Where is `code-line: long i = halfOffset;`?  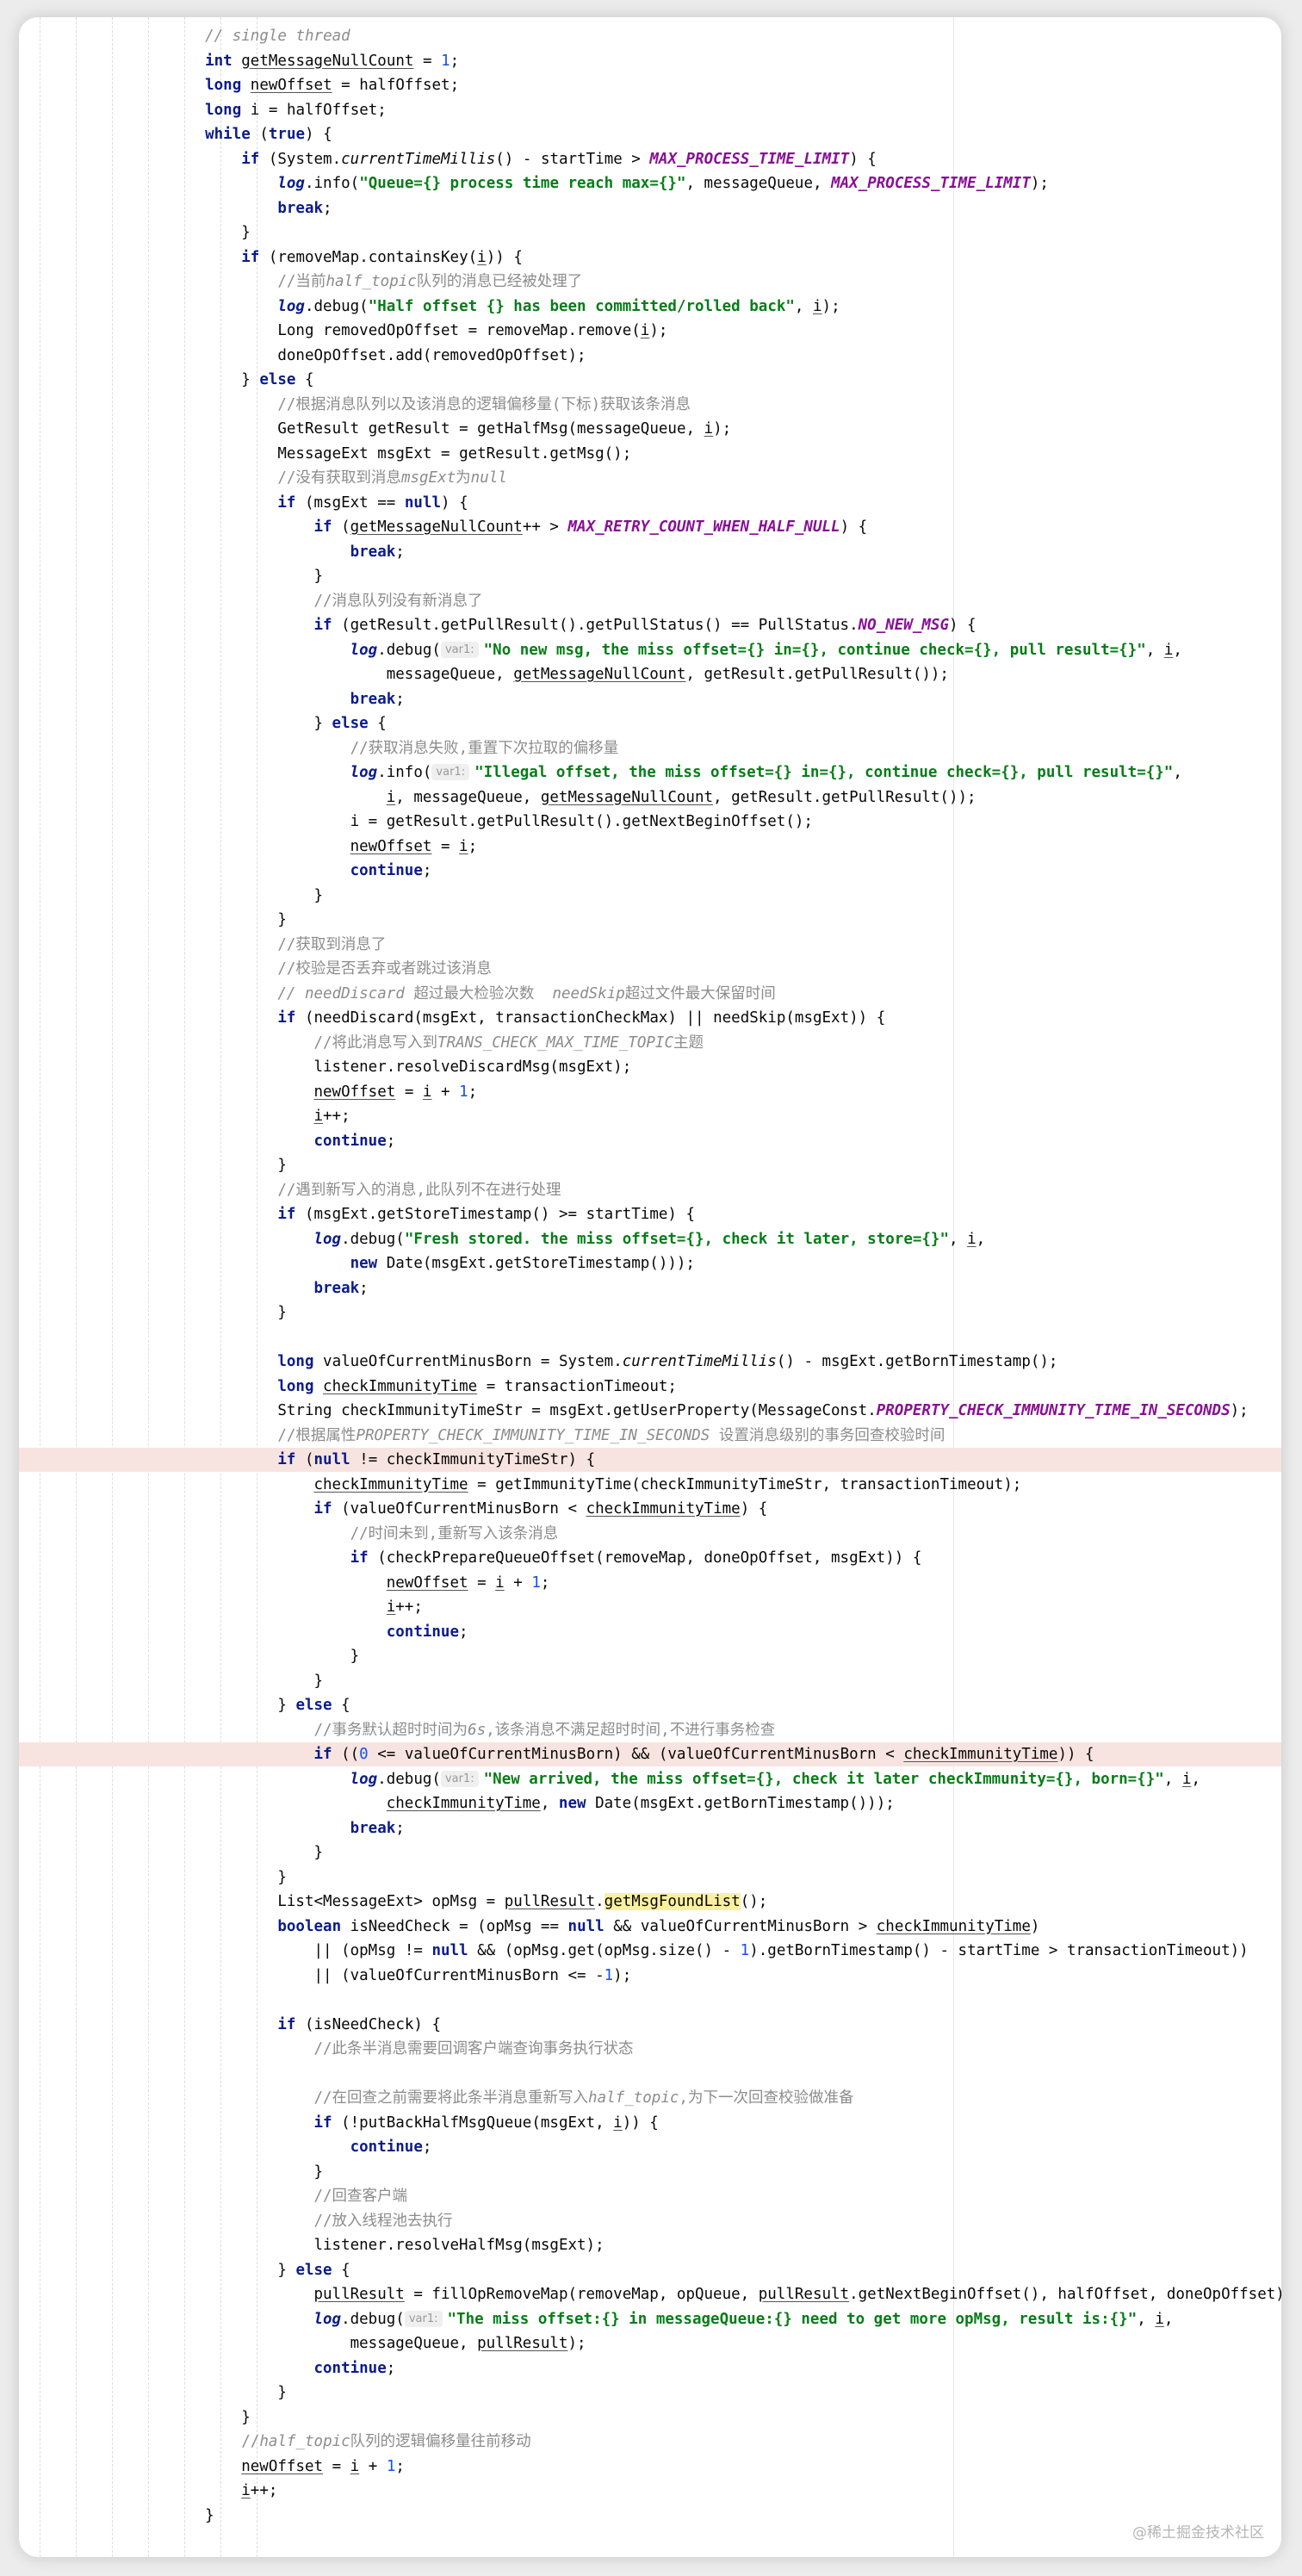
code-line: long i = halfOffset; is located at coordinates (650, 110).